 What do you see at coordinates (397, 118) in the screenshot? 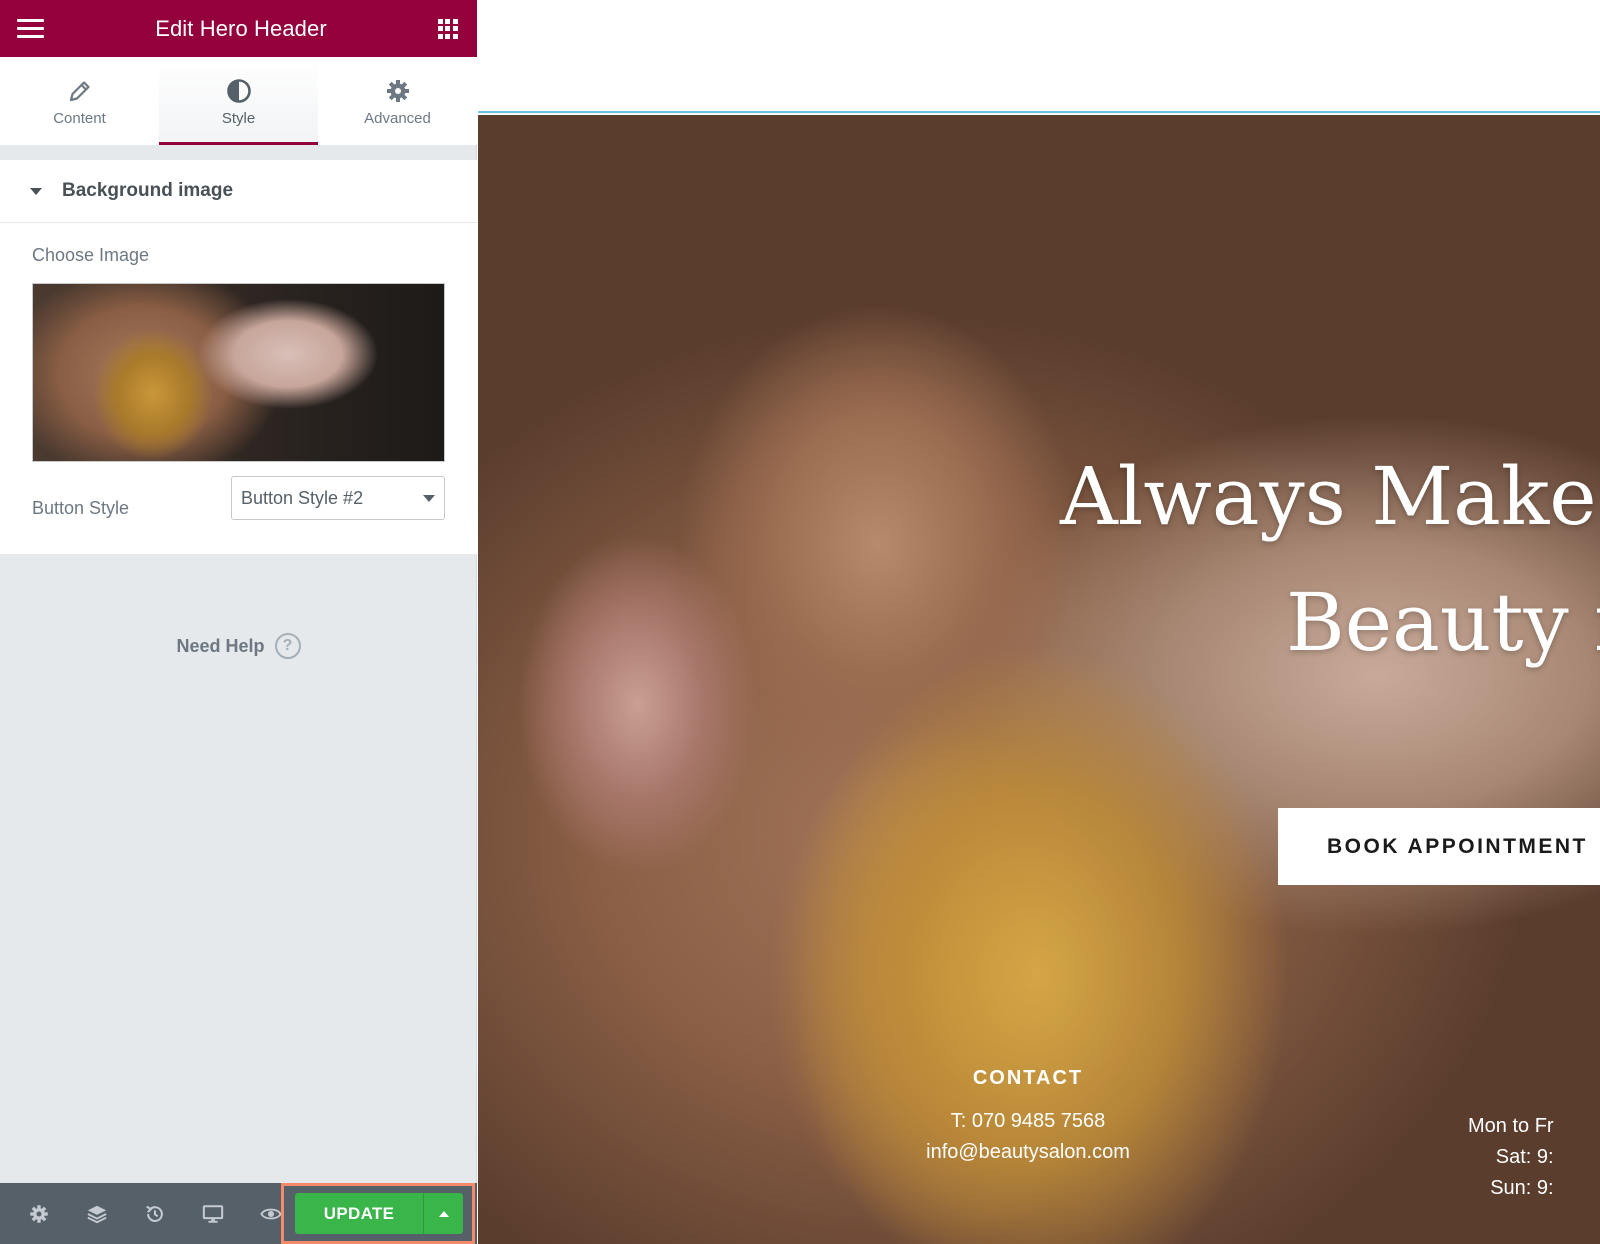
I see `tab-advanced-label: Advanced` at bounding box center [397, 118].